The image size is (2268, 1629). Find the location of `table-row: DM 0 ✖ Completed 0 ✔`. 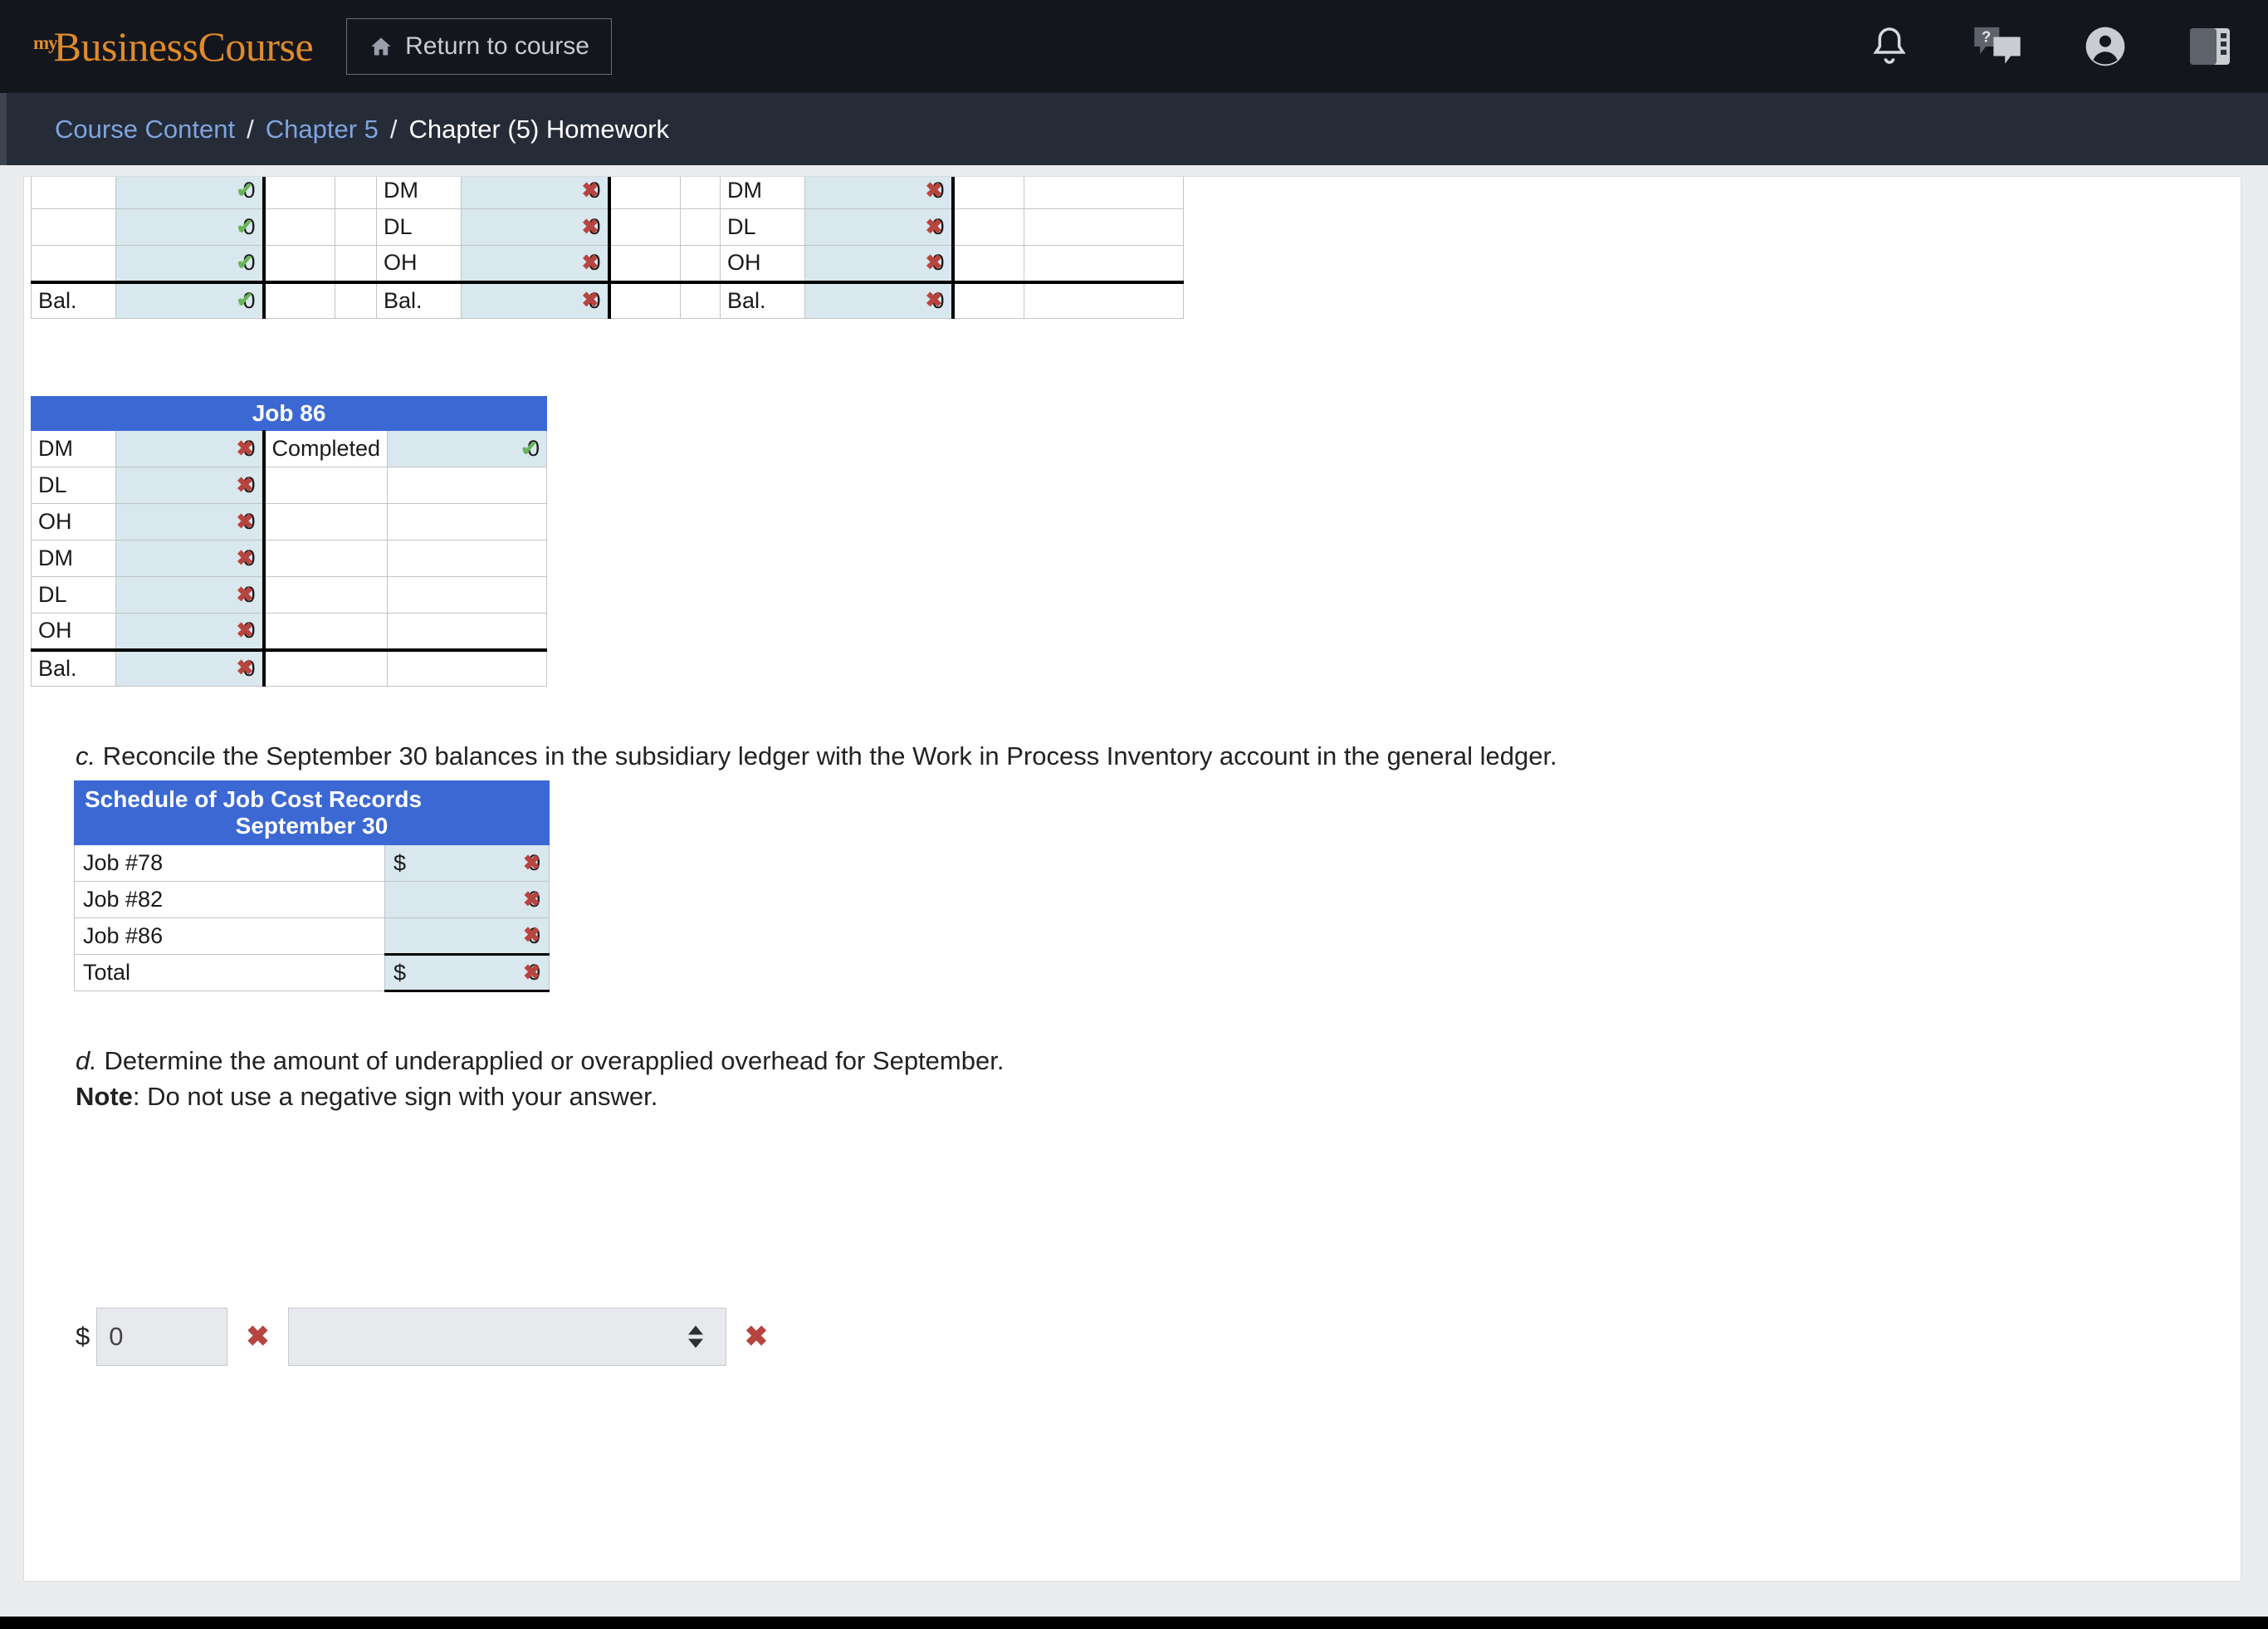

table-row: DM 0 ✖ Completed 0 ✔ is located at coordinates (289, 448).